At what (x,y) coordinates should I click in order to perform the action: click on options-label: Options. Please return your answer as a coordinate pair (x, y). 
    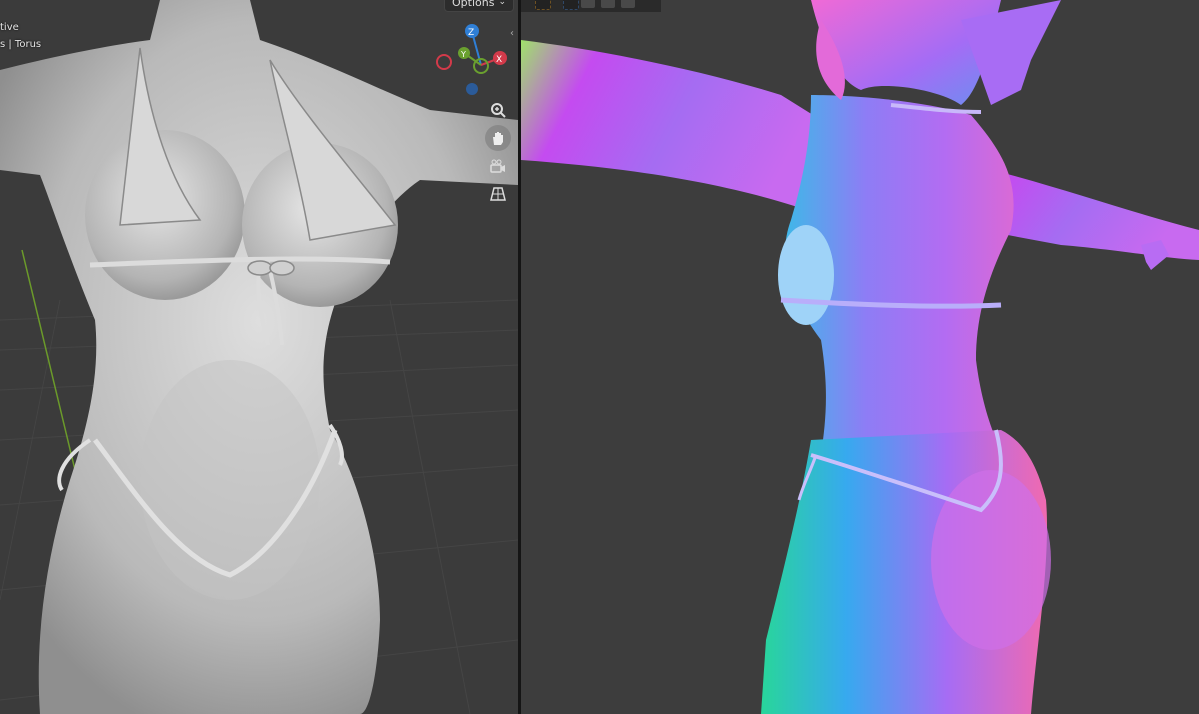
    Looking at the image, I should click on (473, 4).